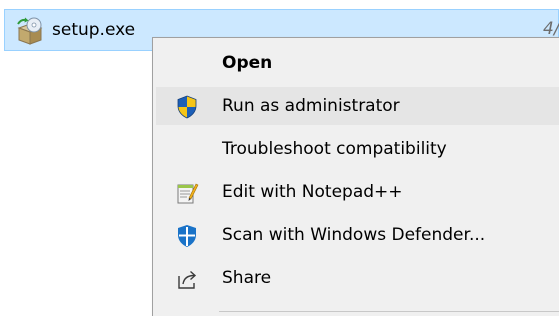 Image resolution: width=559 pixels, height=316 pixels. Describe the element at coordinates (187, 236) in the screenshot. I see `windows-defender-icon` at that location.